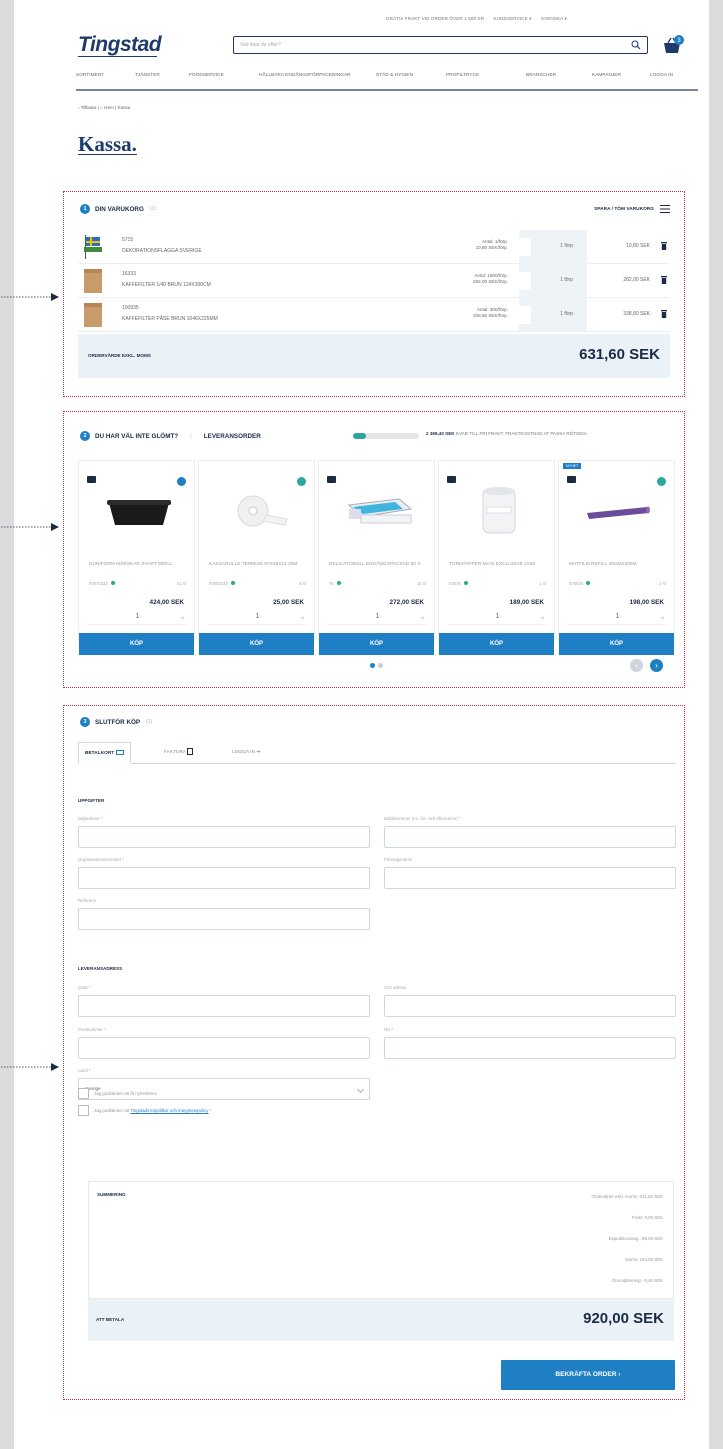 The image size is (723, 1449). What do you see at coordinates (305, 75) in the screenshot?
I see `nav-item-hallbara: HÅLLBARA ENGÅNGSFÖRPACKNINGAR` at bounding box center [305, 75].